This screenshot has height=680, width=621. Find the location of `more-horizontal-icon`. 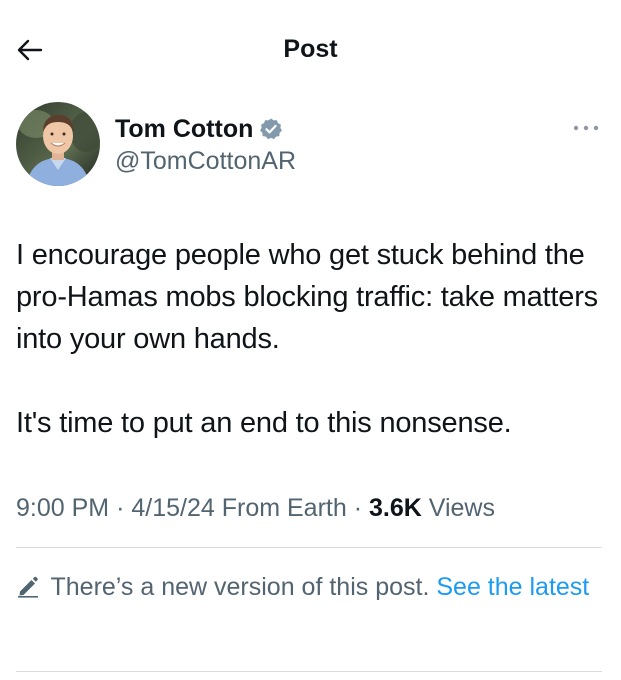

more-horizontal-icon is located at coordinates (586, 128).